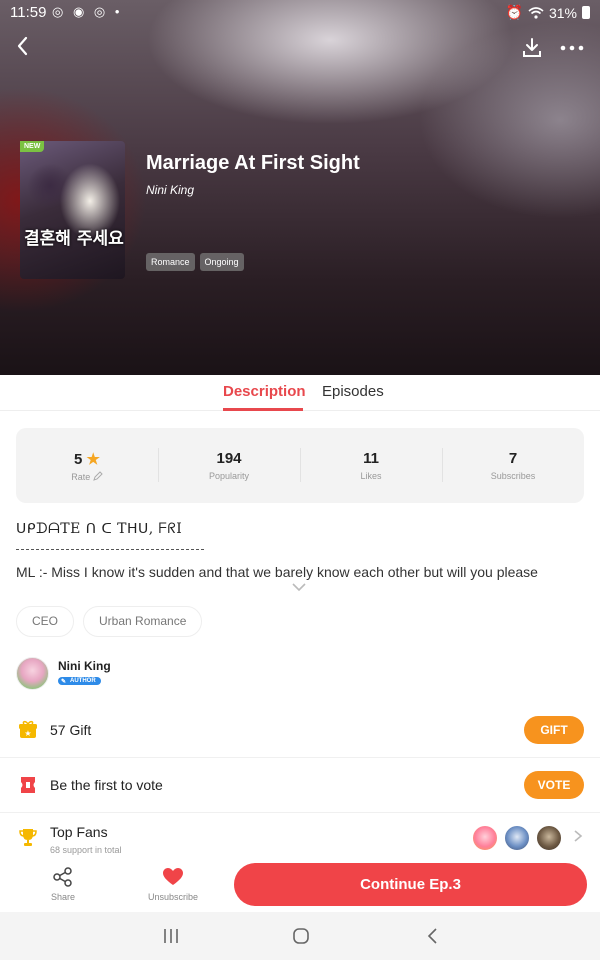 This screenshot has height=960, width=600. Describe the element at coordinates (62, 877) in the screenshot. I see `share-icon` at that location.